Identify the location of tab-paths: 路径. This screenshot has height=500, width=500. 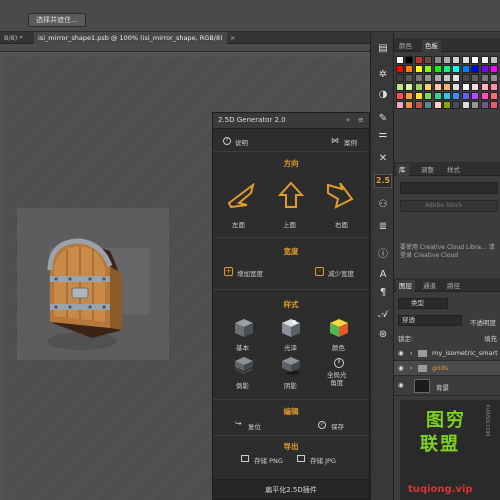
(453, 286).